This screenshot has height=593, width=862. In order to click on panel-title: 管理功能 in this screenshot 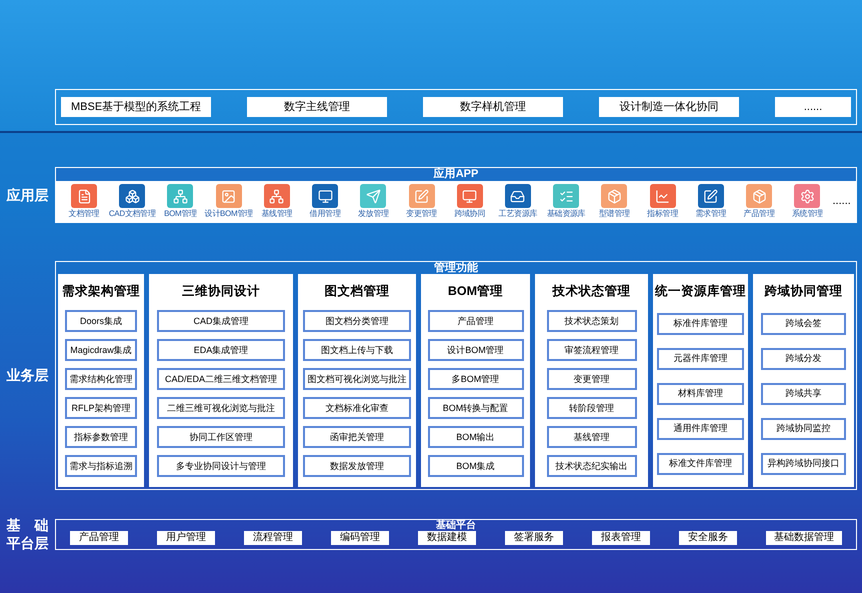, I will do `click(456, 268)`.